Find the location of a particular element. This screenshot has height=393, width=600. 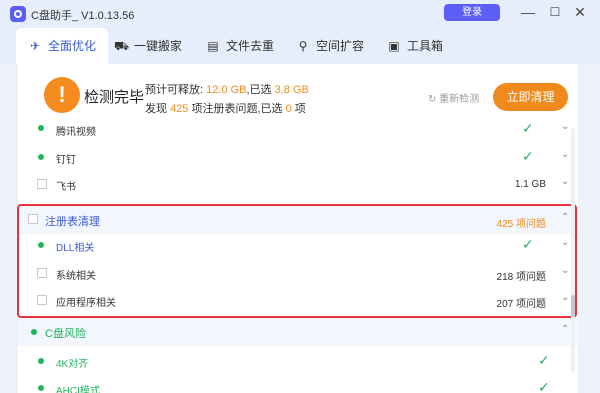

tab-label: 一键搬家 is located at coordinates (158, 46).